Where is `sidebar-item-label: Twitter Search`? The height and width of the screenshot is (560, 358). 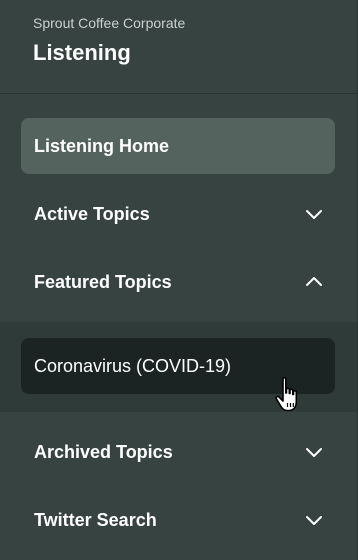
sidebar-item-label: Twitter Search is located at coordinates (95, 519).